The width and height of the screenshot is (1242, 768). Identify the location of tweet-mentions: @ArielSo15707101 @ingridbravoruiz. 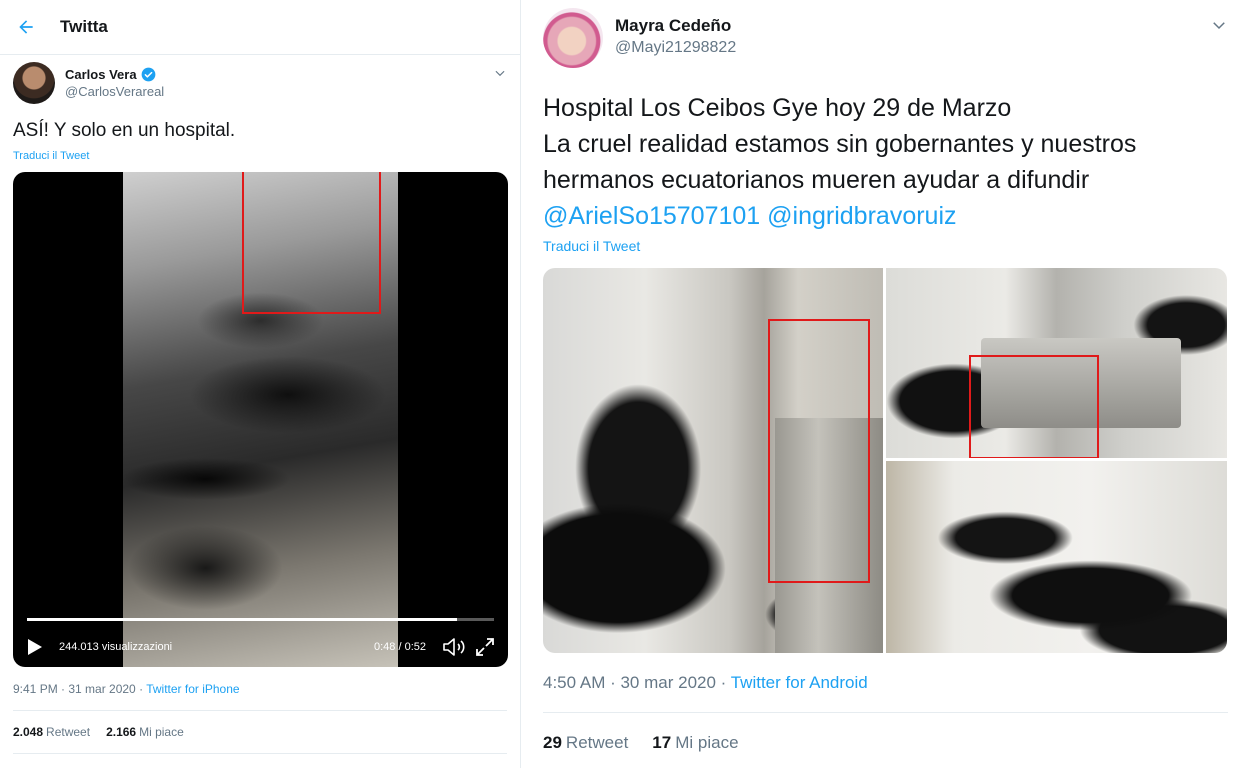
(888, 216).